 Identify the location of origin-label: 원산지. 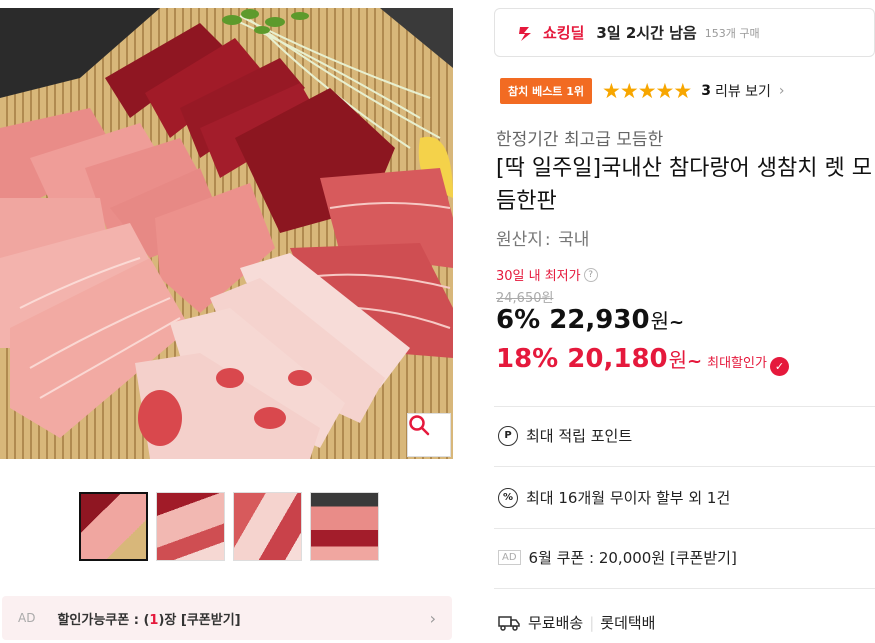
(519, 240).